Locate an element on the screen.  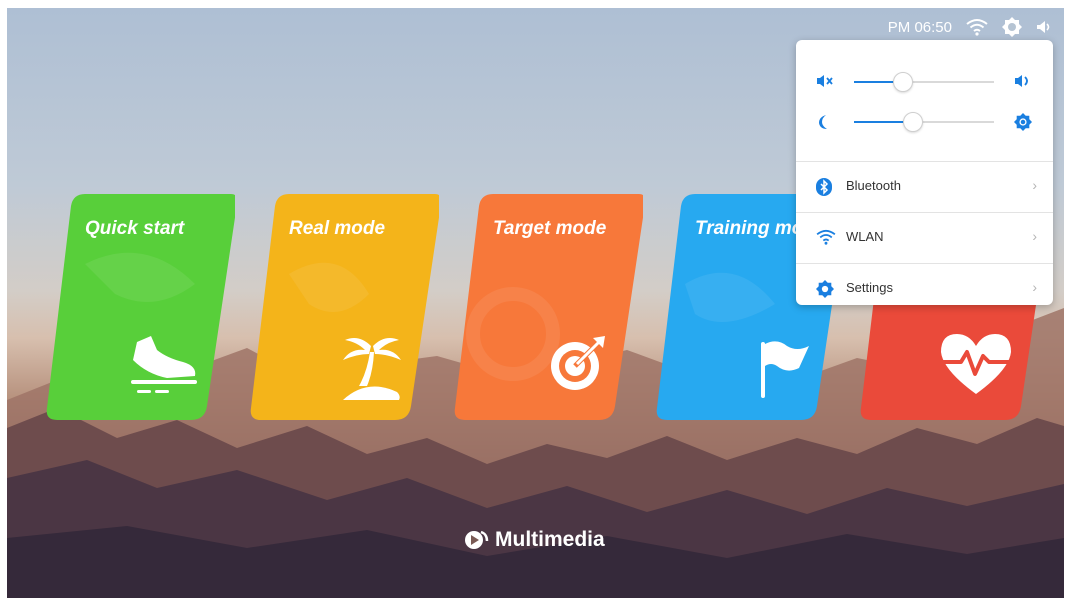
flag-icon is located at coordinates (785, 369).